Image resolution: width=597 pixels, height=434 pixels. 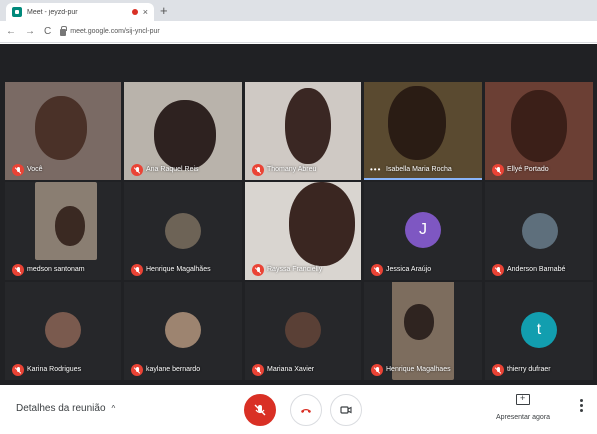 What do you see at coordinates (173, 369) in the screenshot?
I see `participant-name: kaylane bernardo` at bounding box center [173, 369].